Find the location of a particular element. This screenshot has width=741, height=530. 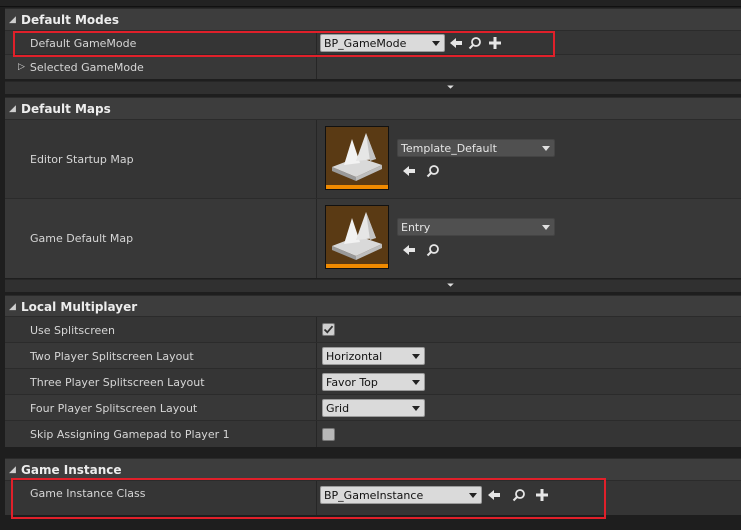

game-default-map-combo: Entry is located at coordinates (476, 227).